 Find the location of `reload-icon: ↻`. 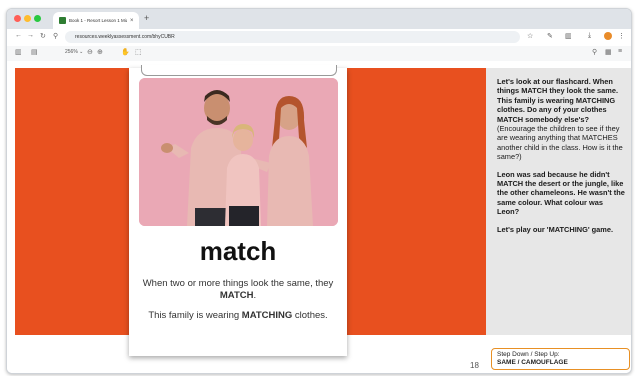

reload-icon: ↻ is located at coordinates (43, 36).